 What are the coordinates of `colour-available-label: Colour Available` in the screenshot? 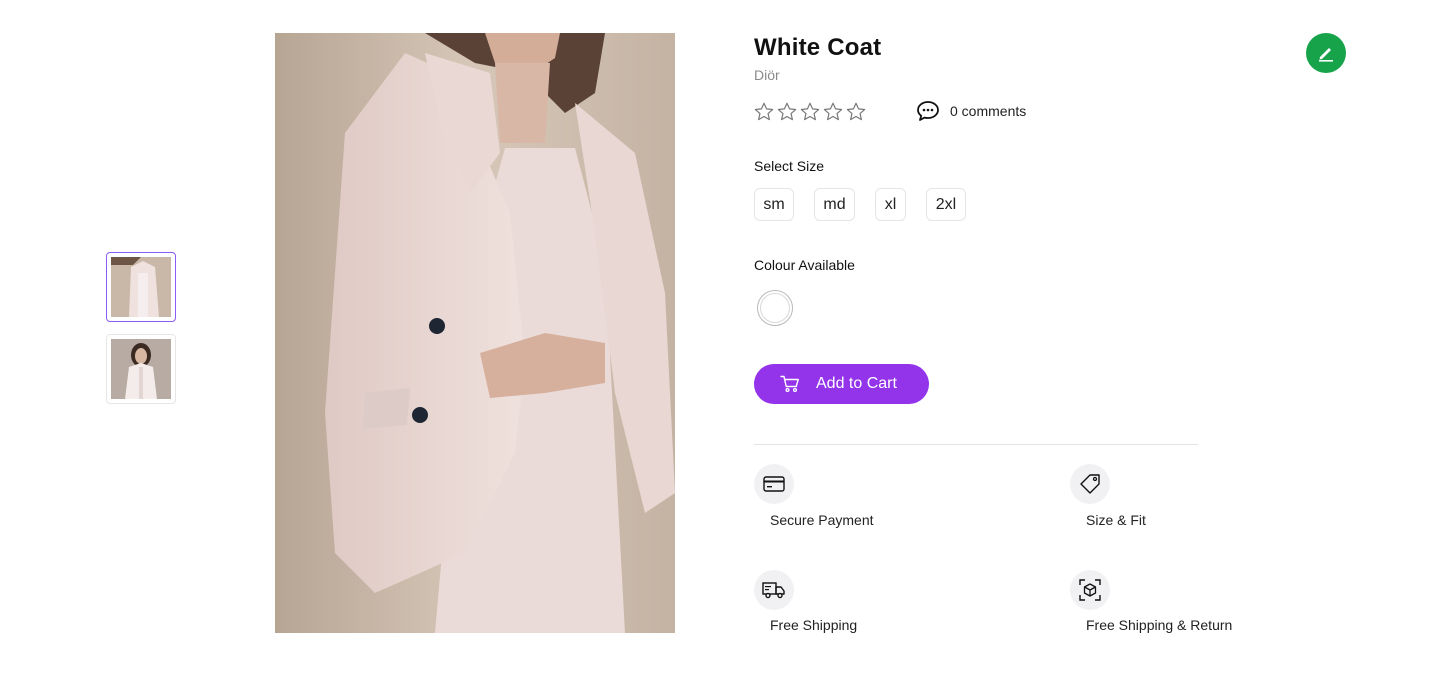 It's located at (804, 265).